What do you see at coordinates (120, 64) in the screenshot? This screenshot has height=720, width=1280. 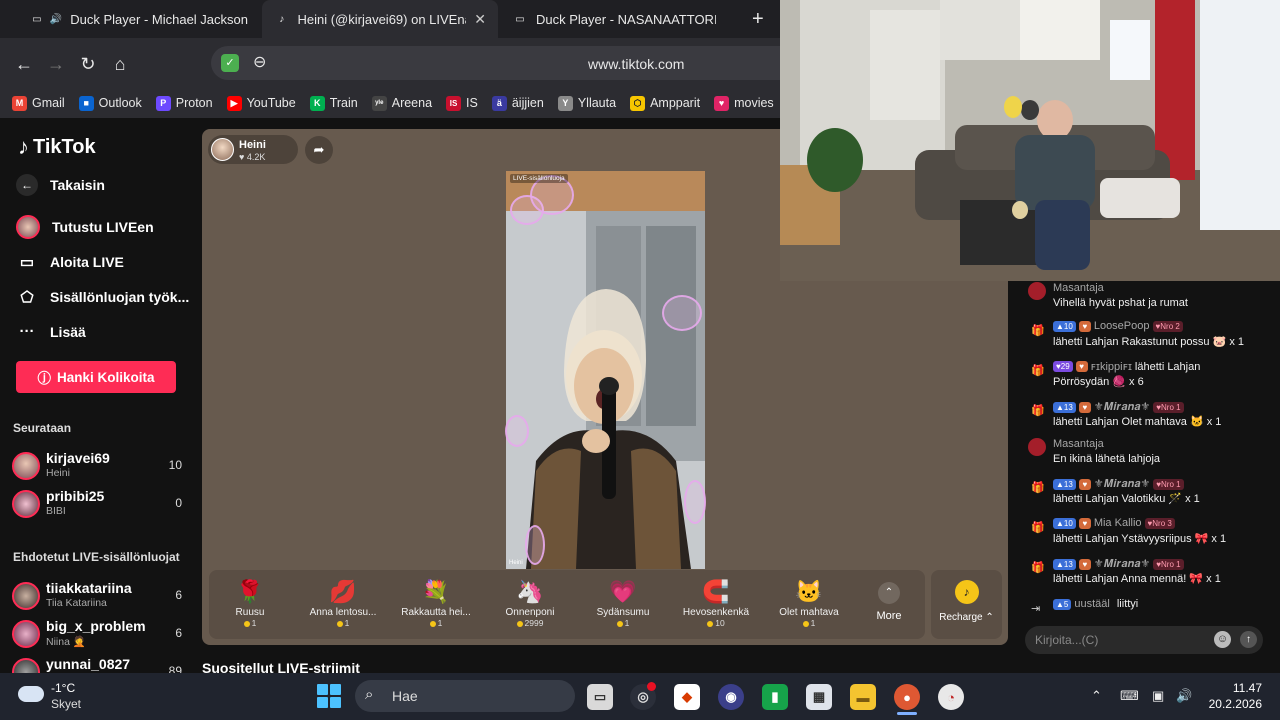 I see `home-icon: ⌂` at bounding box center [120, 64].